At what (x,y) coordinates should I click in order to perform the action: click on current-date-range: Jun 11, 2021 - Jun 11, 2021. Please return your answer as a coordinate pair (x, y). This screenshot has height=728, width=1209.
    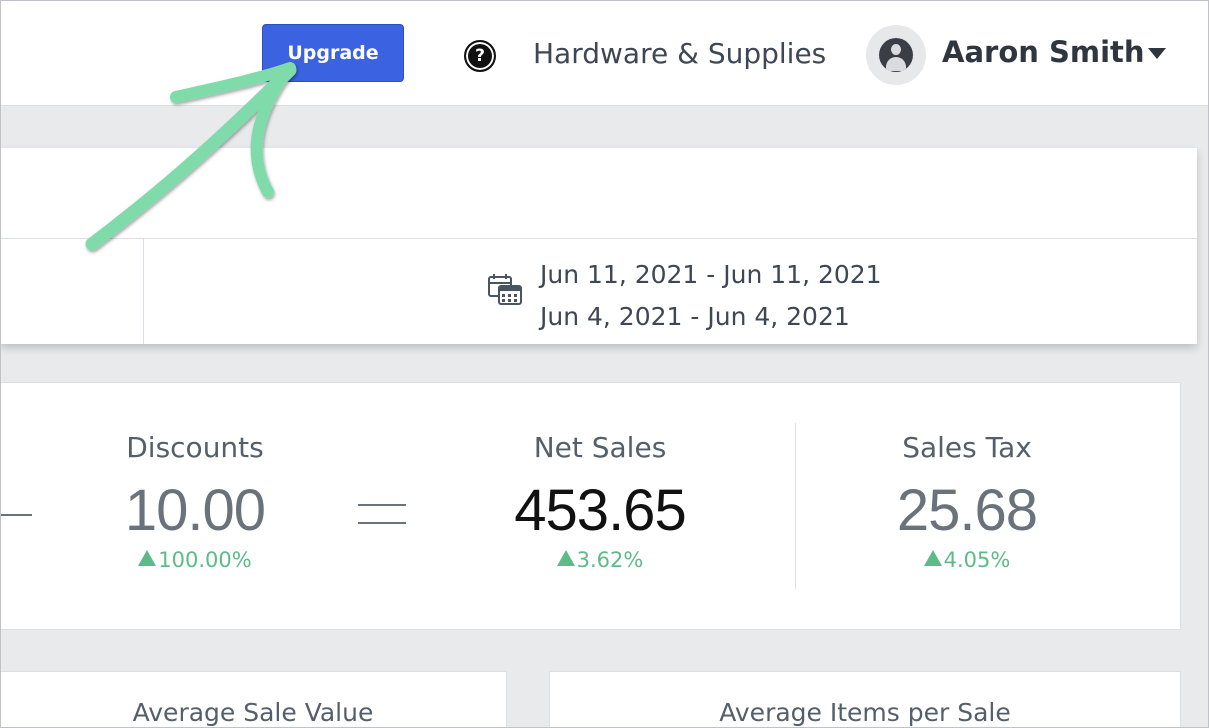
    Looking at the image, I should click on (711, 274).